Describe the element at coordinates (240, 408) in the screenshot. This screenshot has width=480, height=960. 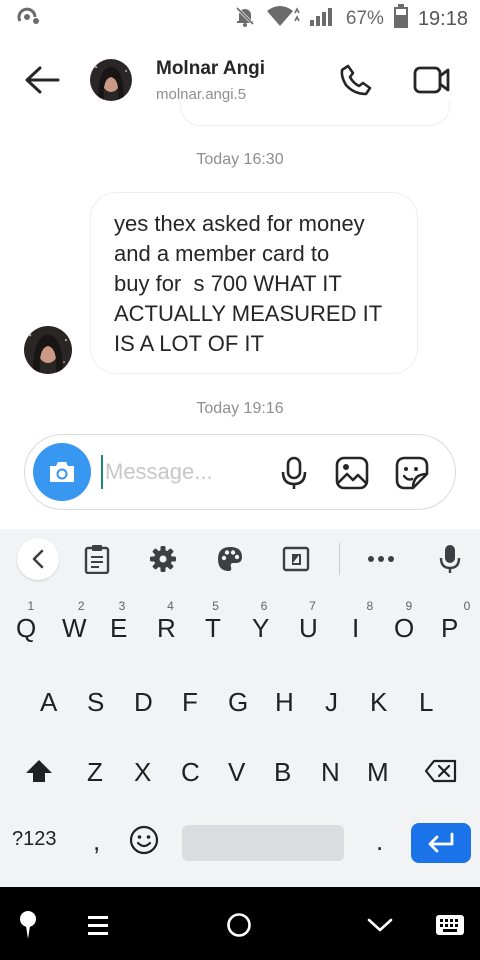
I see `timestamp: Today 19:16` at that location.